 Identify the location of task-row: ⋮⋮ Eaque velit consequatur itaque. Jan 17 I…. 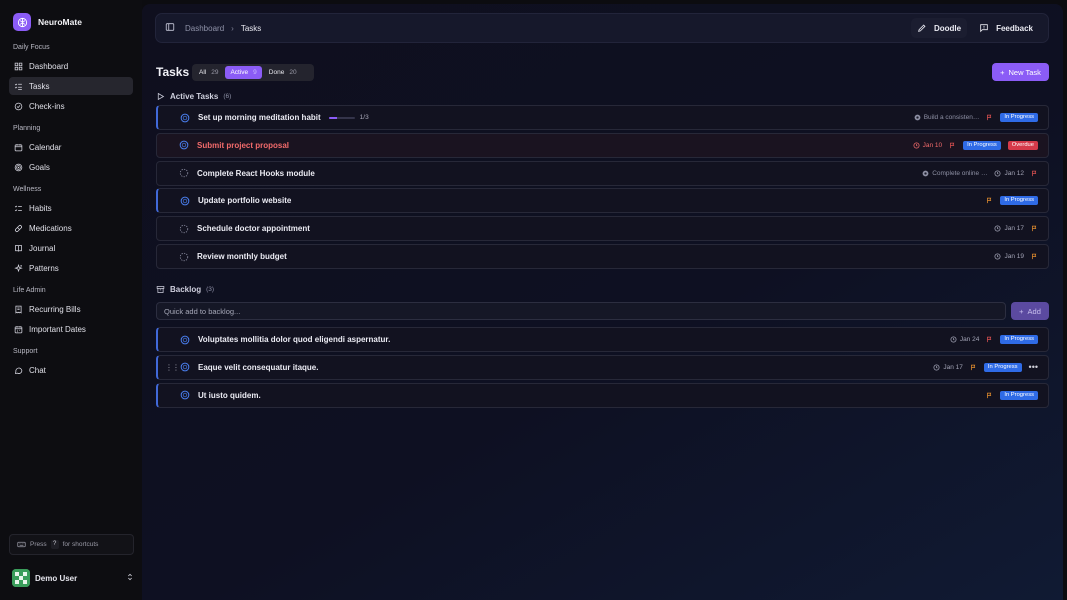
(602, 367).